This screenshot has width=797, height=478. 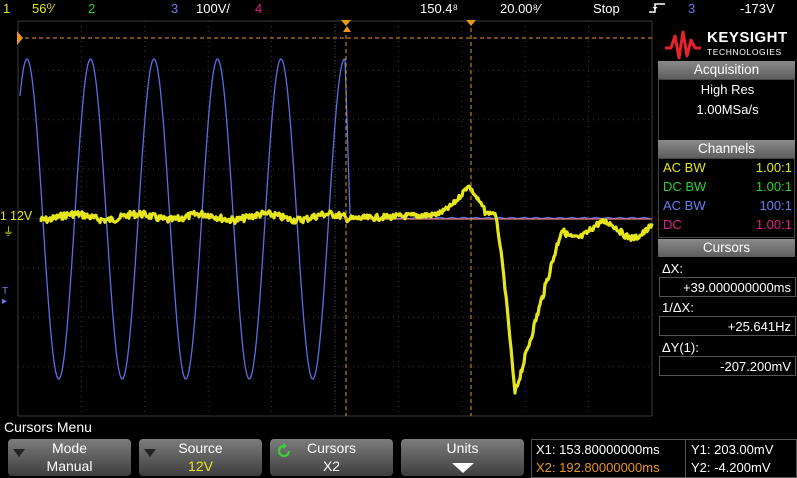 I want to click on channel-row-3: AC BW 100:1, so click(x=727, y=207).